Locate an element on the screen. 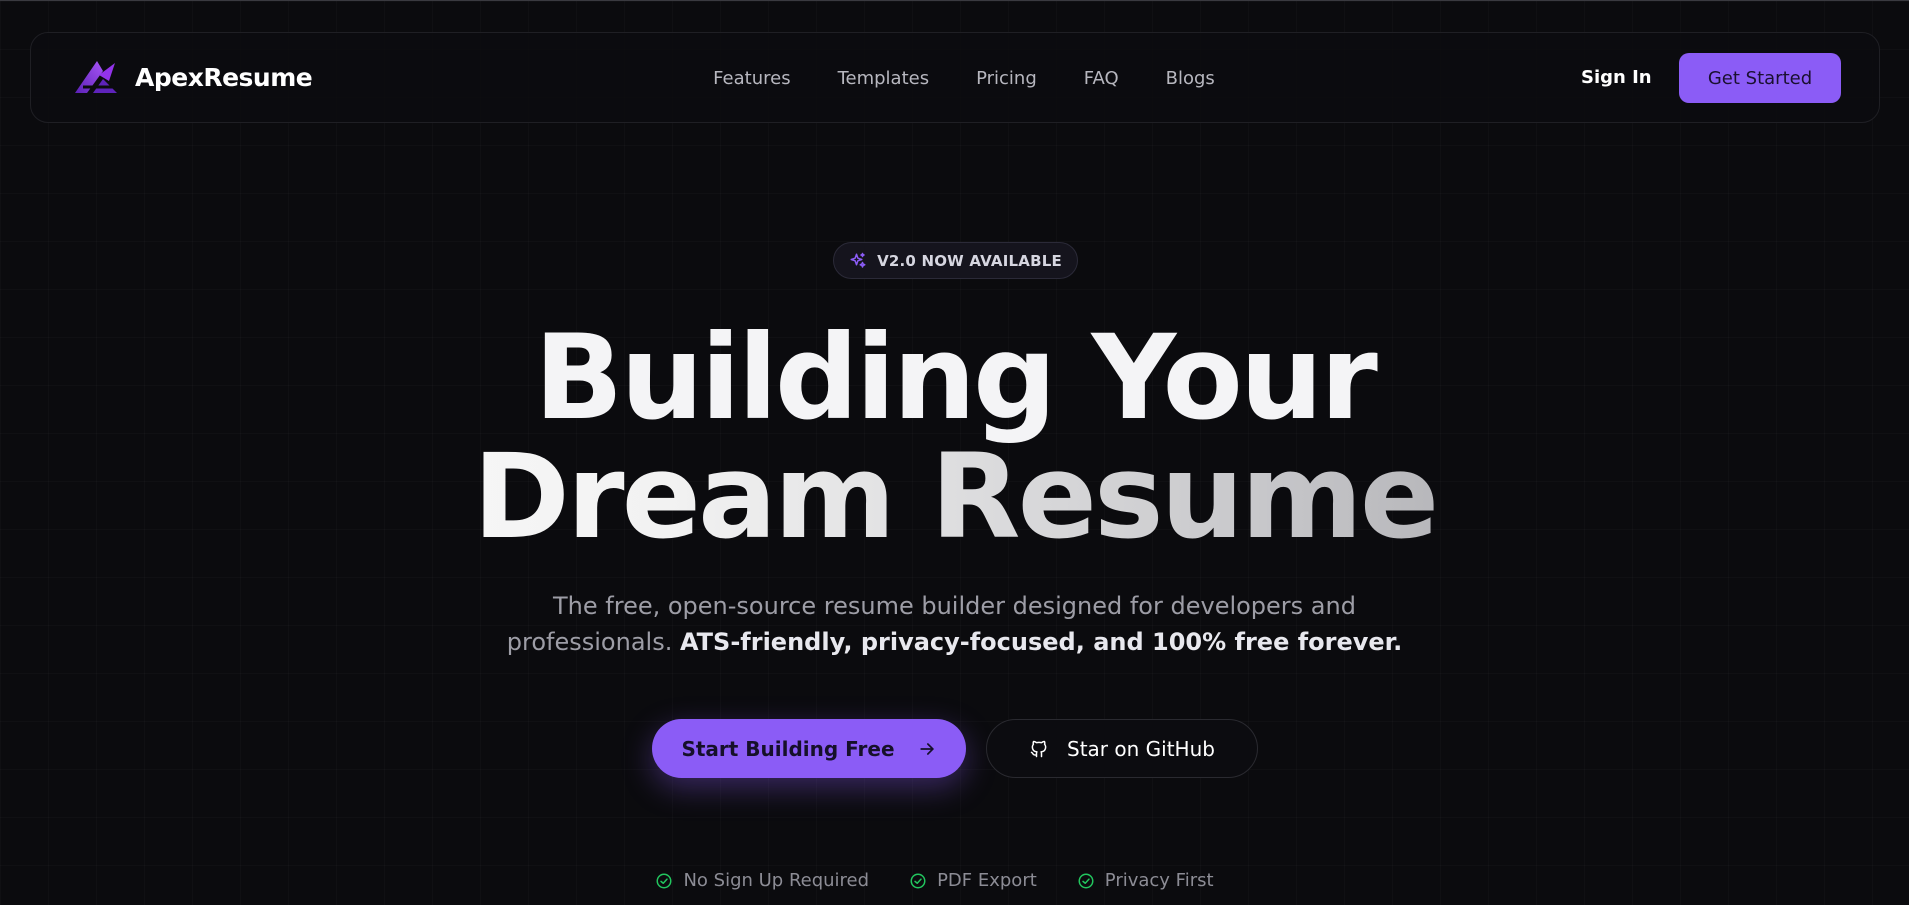 This screenshot has height=905, width=1909. get-started-button: Get Started is located at coordinates (1760, 78).